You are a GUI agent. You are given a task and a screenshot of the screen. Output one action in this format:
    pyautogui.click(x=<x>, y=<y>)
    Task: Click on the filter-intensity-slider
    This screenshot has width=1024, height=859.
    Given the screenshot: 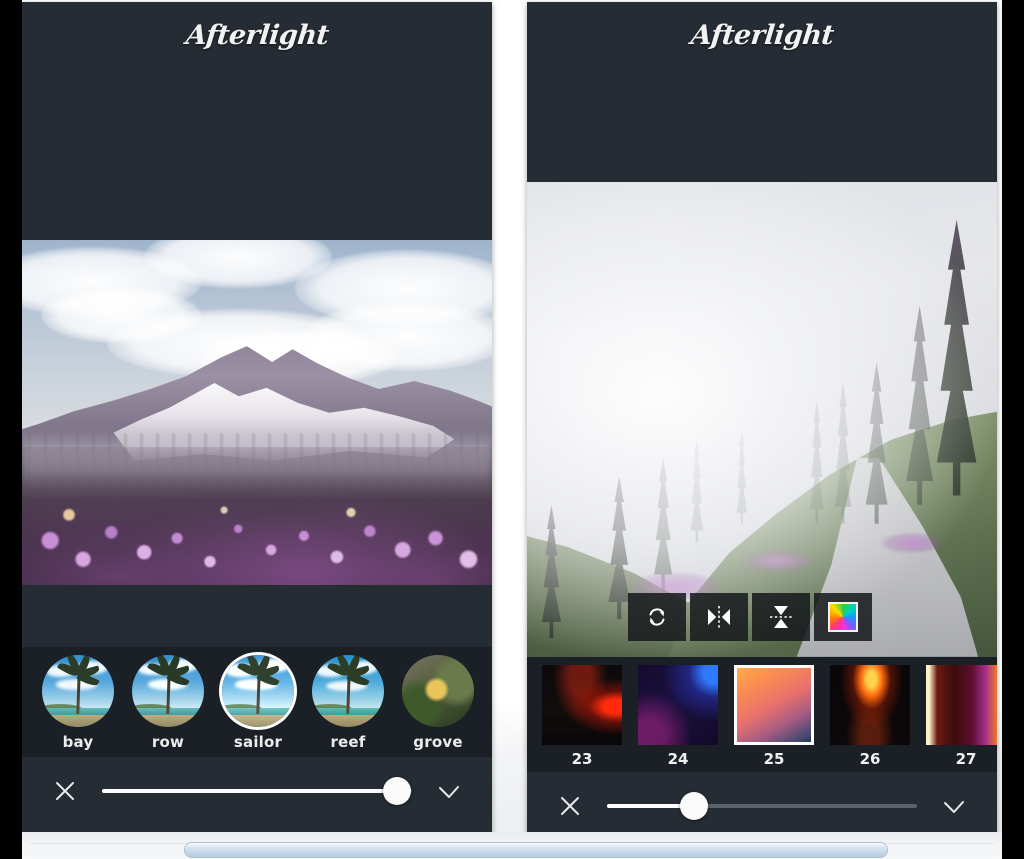 What is the action you would take?
    pyautogui.click(x=257, y=791)
    